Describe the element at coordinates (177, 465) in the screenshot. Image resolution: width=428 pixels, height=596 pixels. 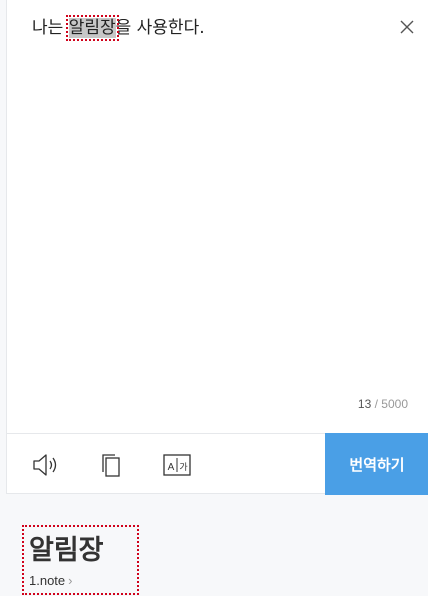
I see `dictionary-icon: A 가` at that location.